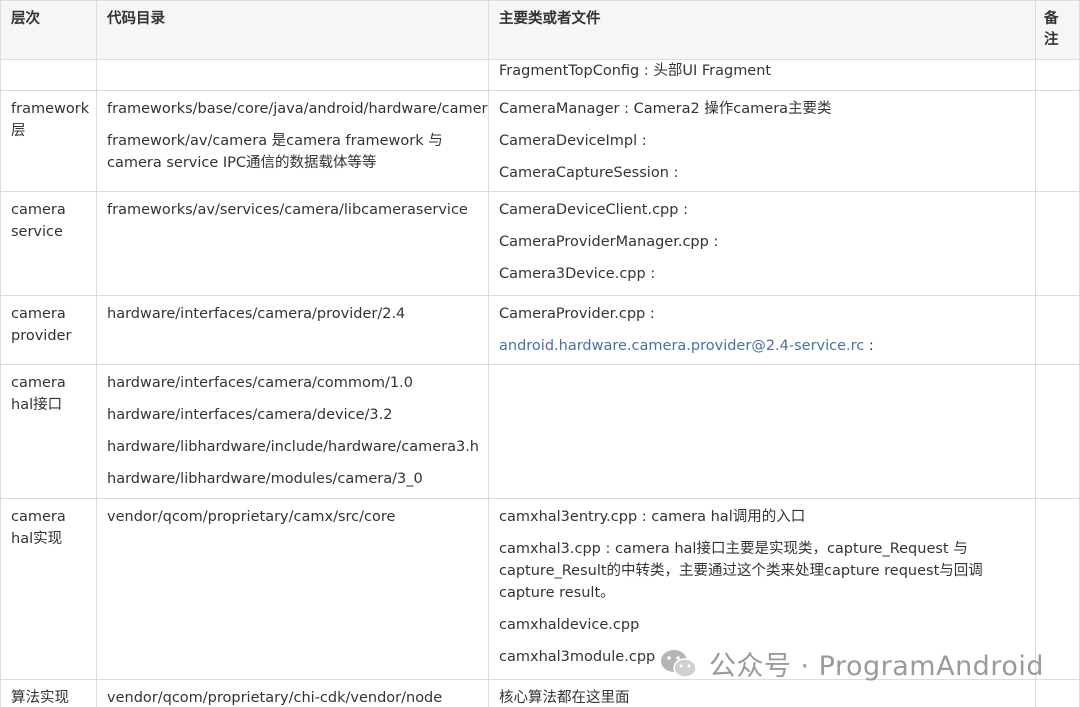 This screenshot has width=1080, height=707. I want to click on file-entry: camxhaldevice.cpp, so click(569, 625).